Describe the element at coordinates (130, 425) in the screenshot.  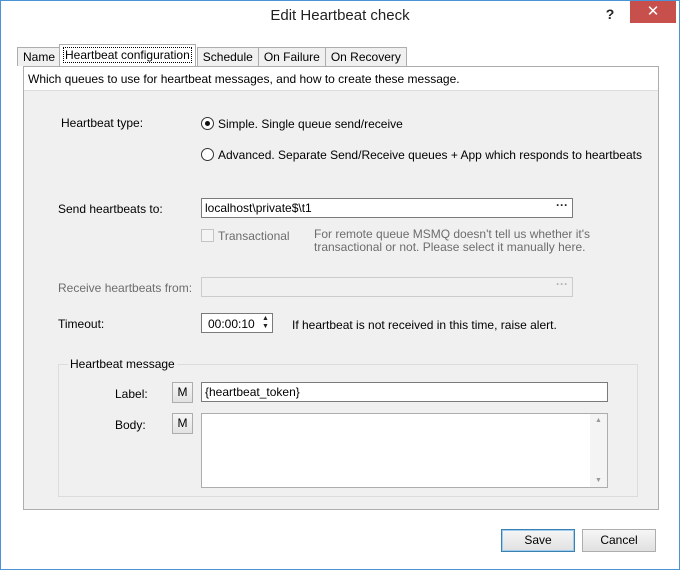
I see `message-body-caption: Body:` at that location.